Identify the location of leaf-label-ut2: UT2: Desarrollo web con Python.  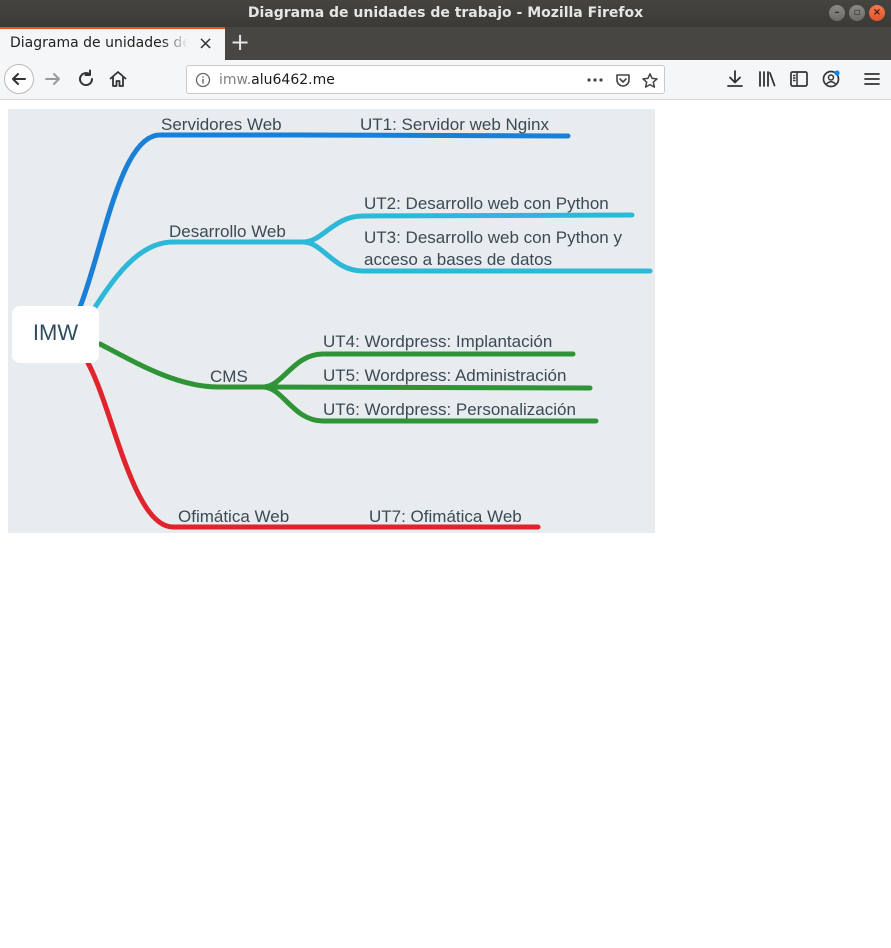
(486, 203).